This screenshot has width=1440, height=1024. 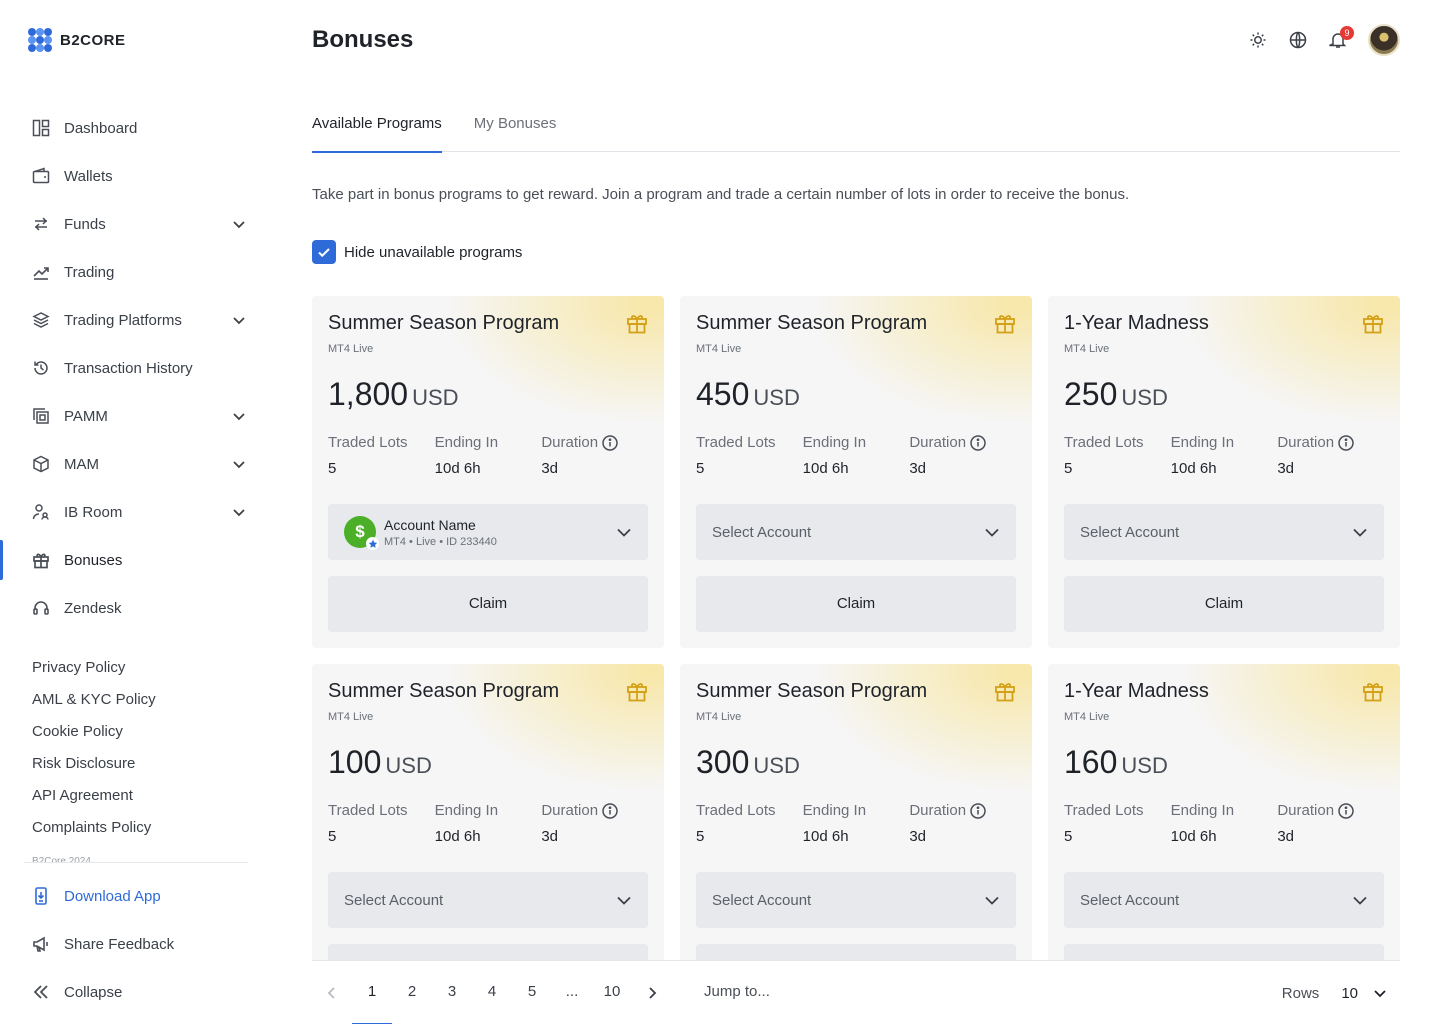 What do you see at coordinates (1341, 38) in the screenshot?
I see `bell-icon: 9` at bounding box center [1341, 38].